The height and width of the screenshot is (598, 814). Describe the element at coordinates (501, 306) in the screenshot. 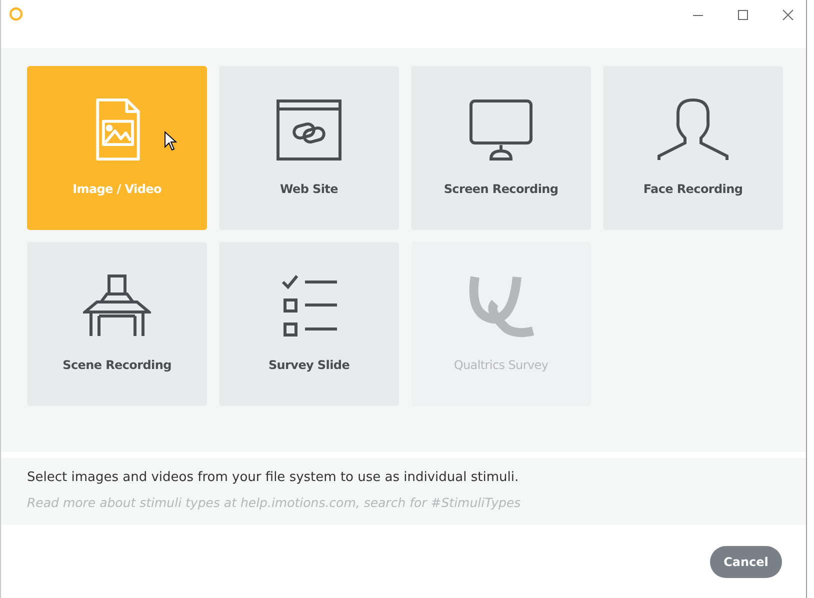

I see `ribbon-loop-icon` at that location.